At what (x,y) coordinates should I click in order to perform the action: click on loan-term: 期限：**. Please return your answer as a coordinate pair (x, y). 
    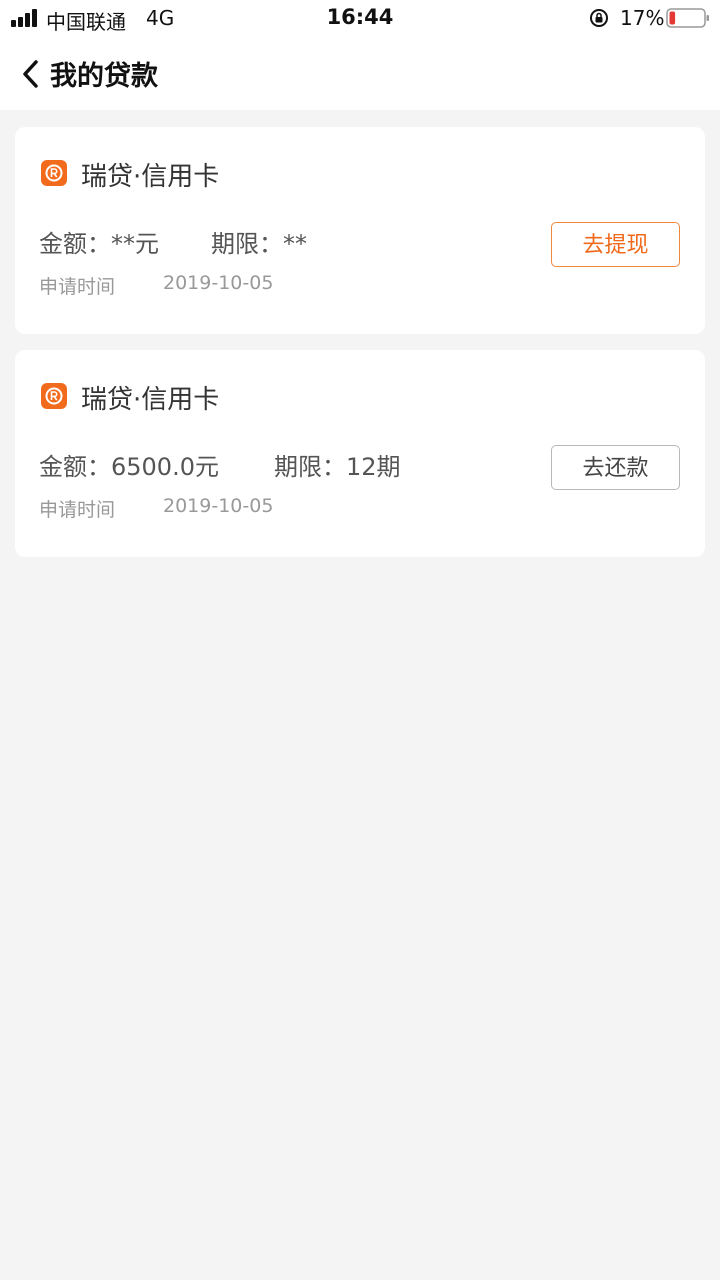
    Looking at the image, I should click on (259, 241).